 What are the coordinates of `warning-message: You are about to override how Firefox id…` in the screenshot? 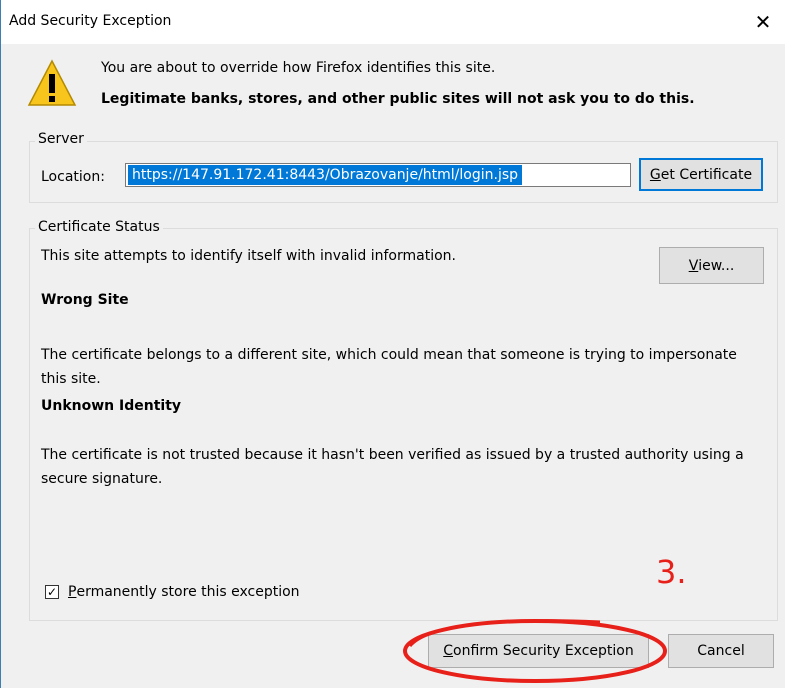 It's located at (298, 68).